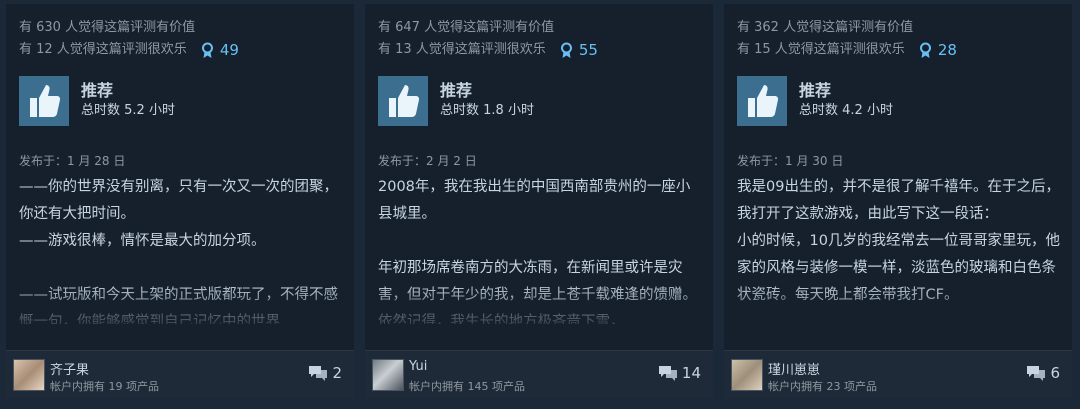 Image resolution: width=1080 pixels, height=409 pixels. I want to click on review-verdict: 推荐 总时数 4.2 小时, so click(898, 101).